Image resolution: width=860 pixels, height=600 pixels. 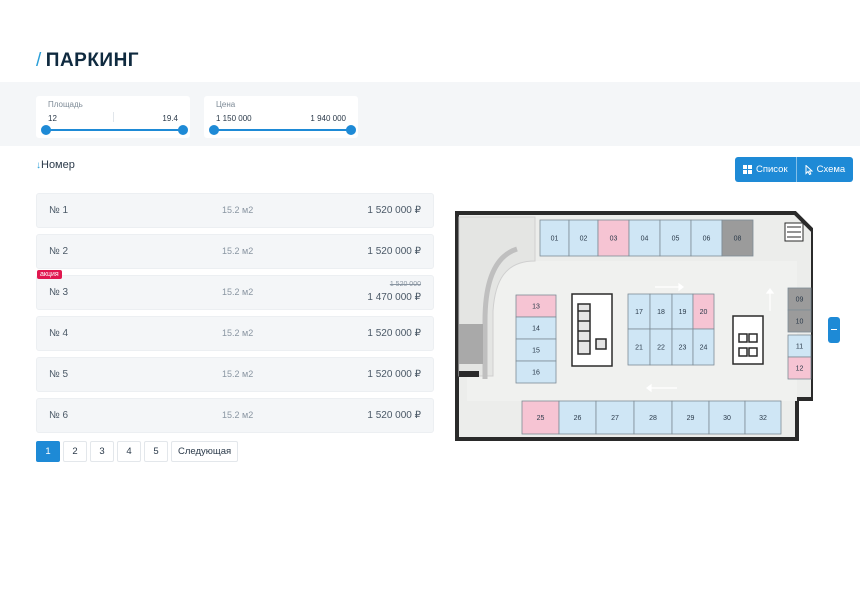 What do you see at coordinates (809, 169) in the screenshot?
I see `cursor-icon` at bounding box center [809, 169].